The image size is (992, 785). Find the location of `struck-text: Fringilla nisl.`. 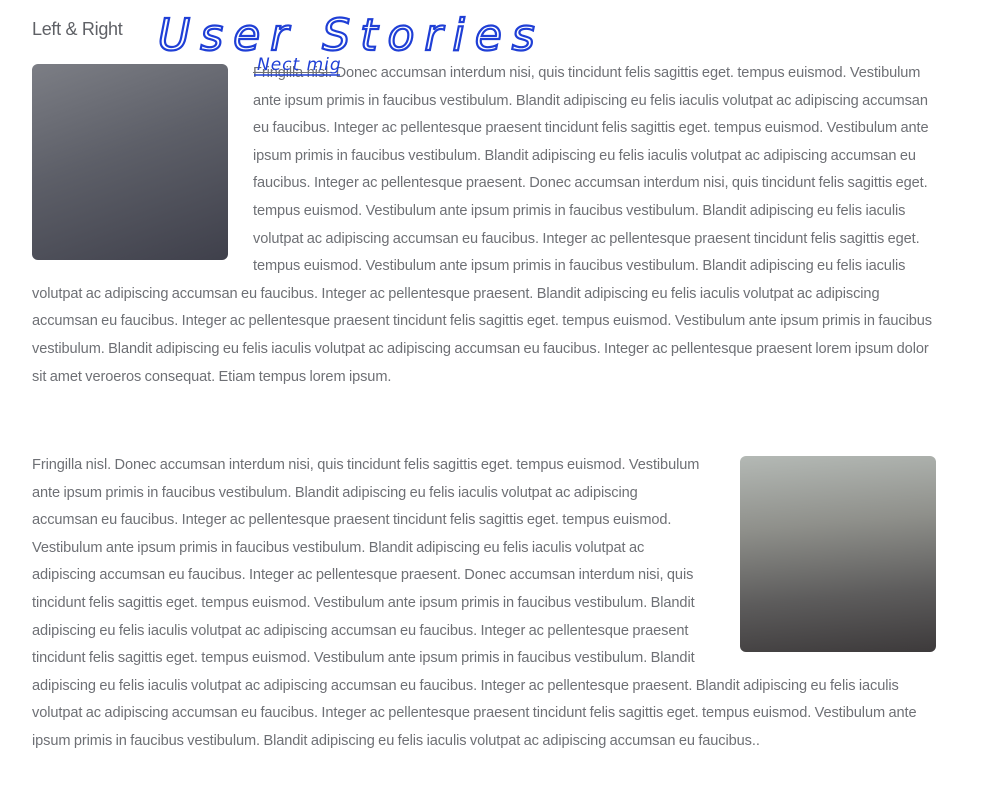

struck-text: Fringilla nisl. is located at coordinates (293, 73).